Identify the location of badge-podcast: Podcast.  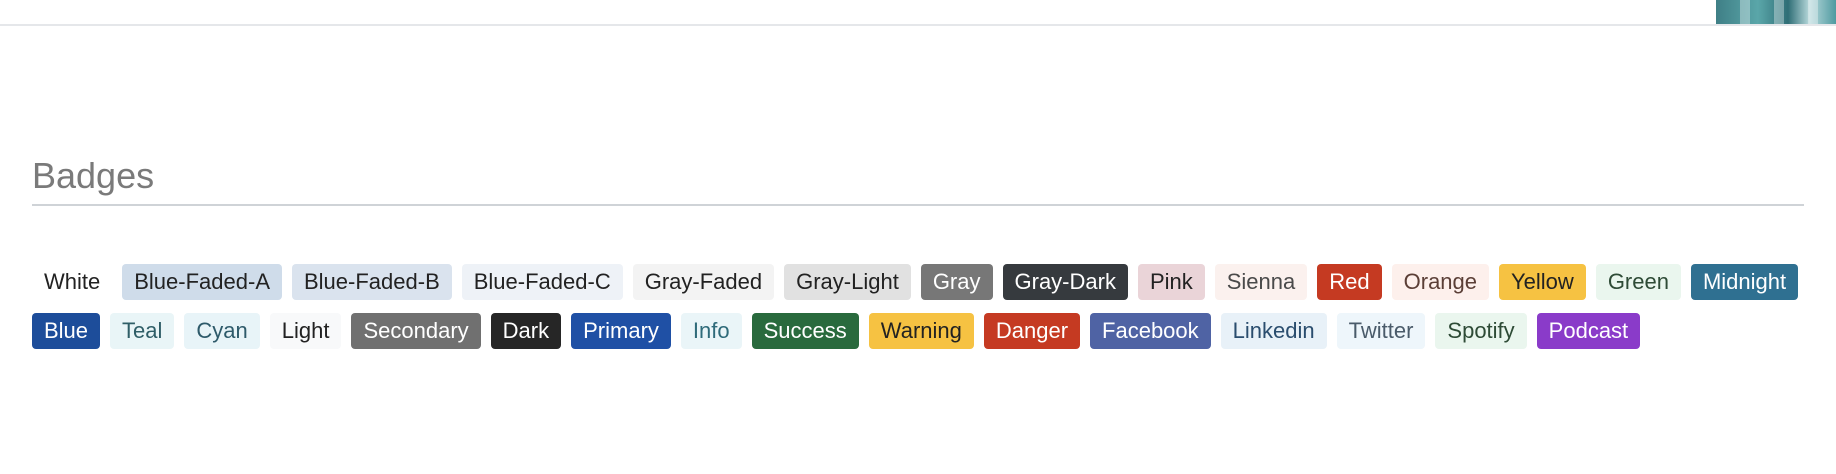
(1588, 331).